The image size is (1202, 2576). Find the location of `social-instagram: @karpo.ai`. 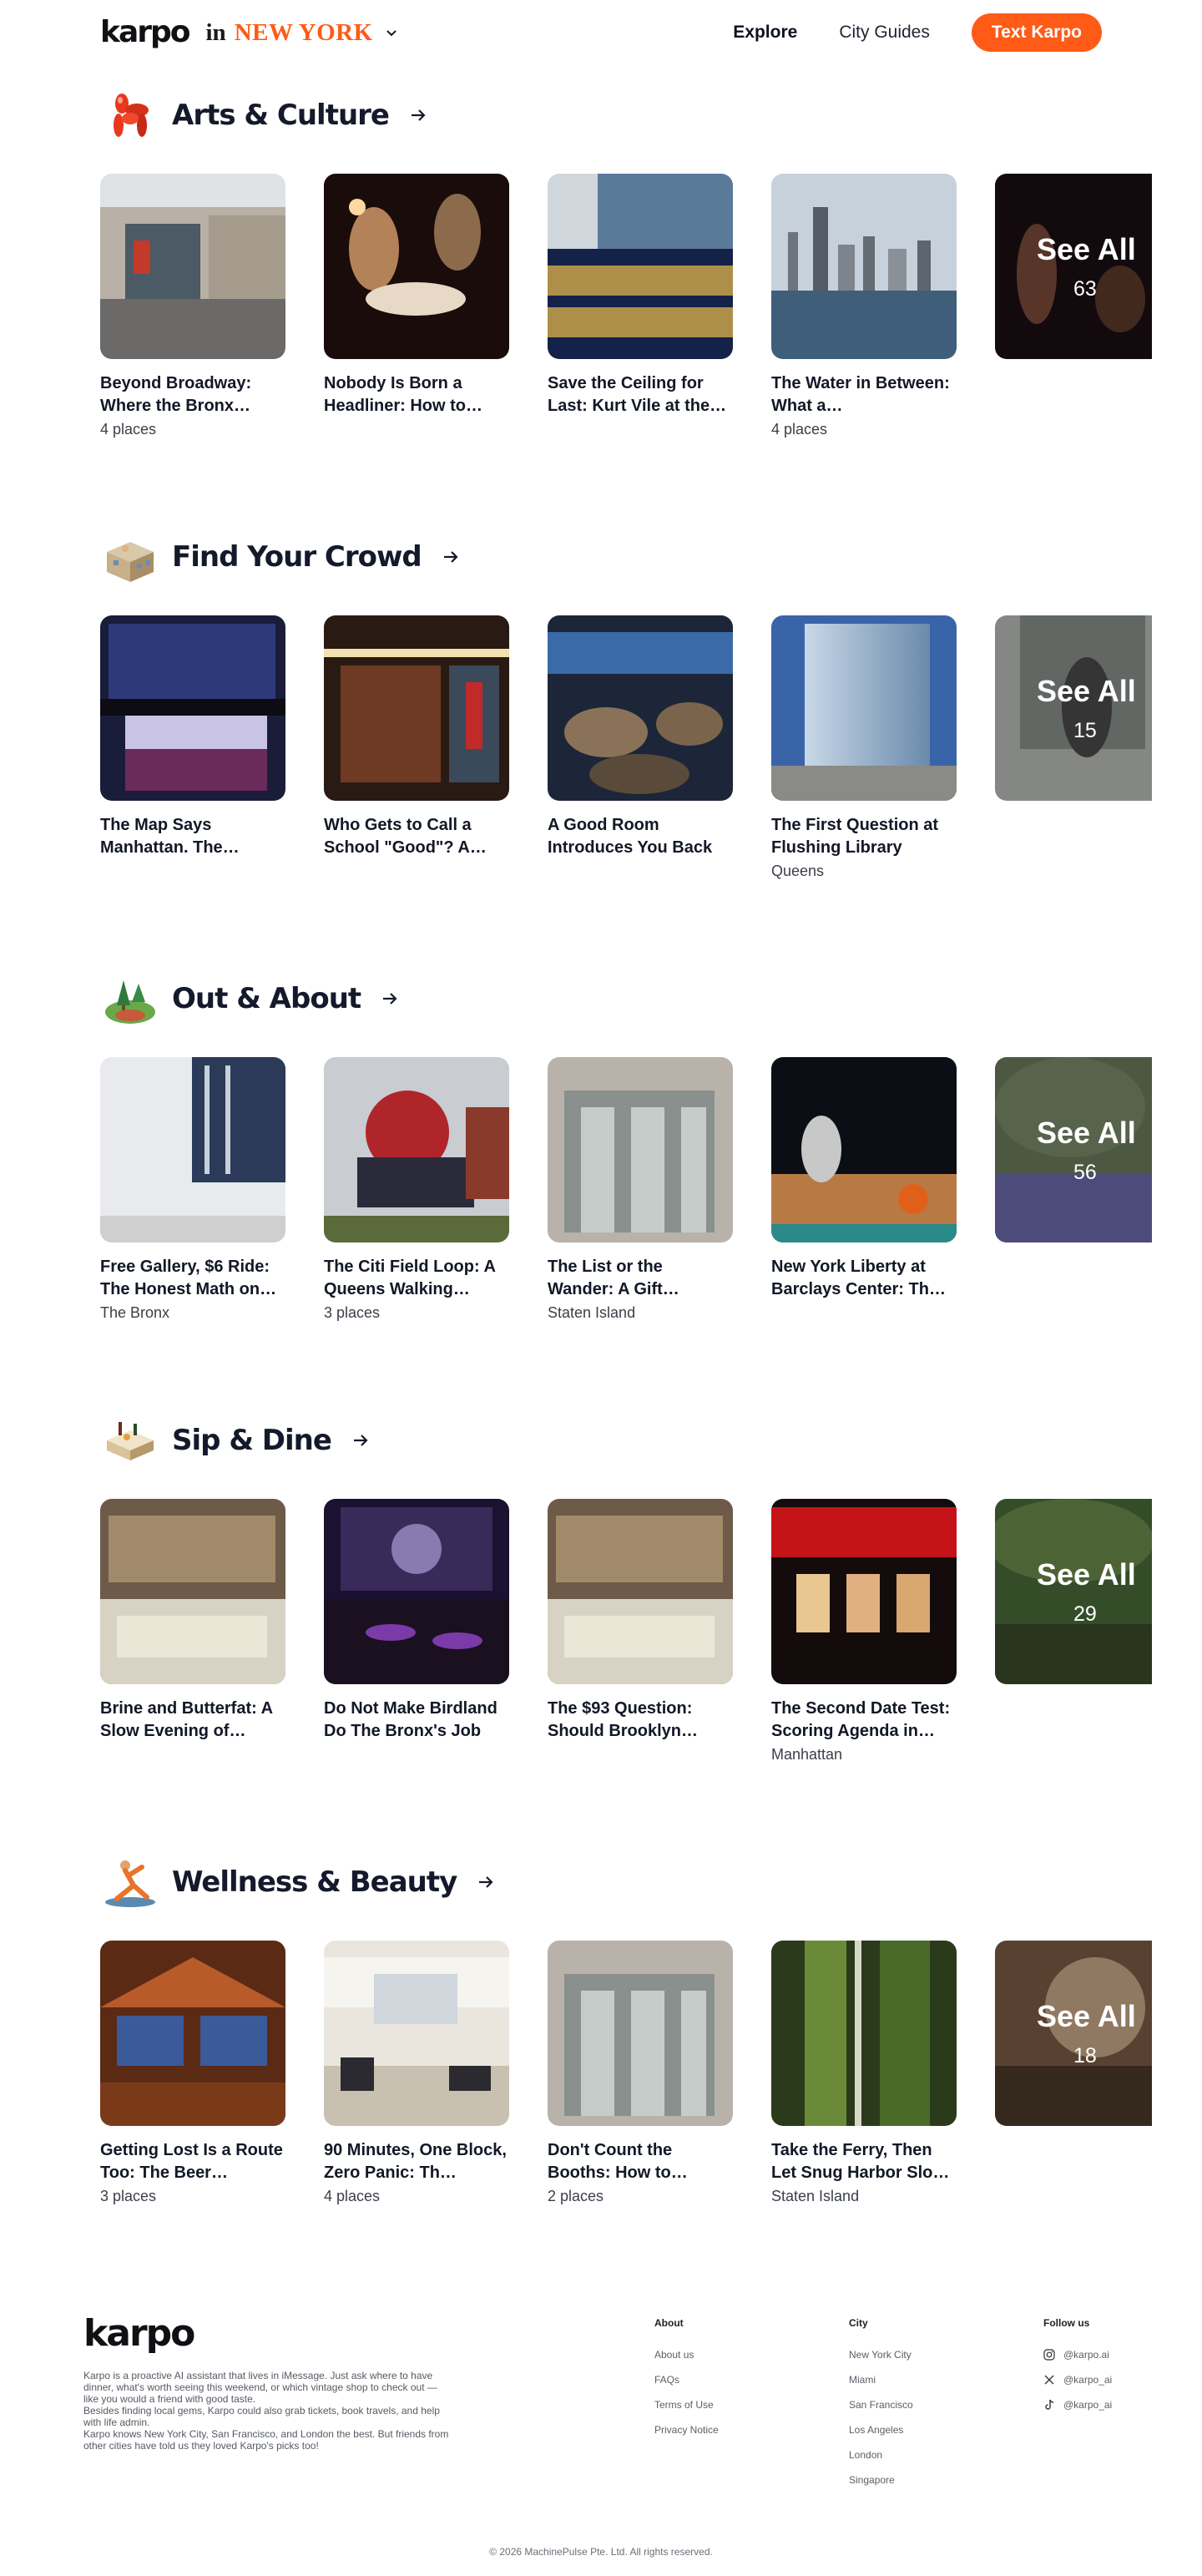

social-instagram: @karpo.ai is located at coordinates (1081, 2355).